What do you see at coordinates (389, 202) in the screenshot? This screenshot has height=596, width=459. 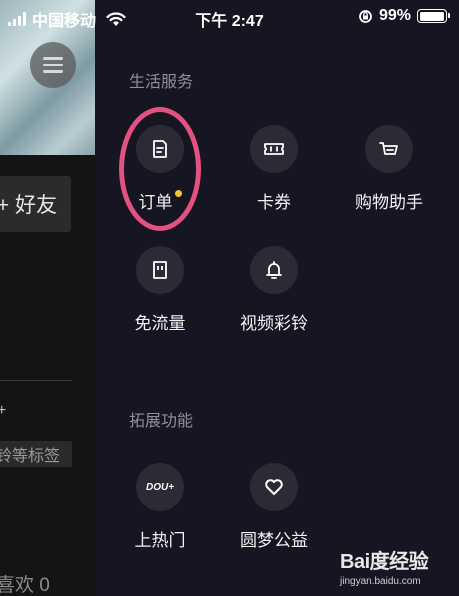 I see `menu-item-label: 购物助手` at bounding box center [389, 202].